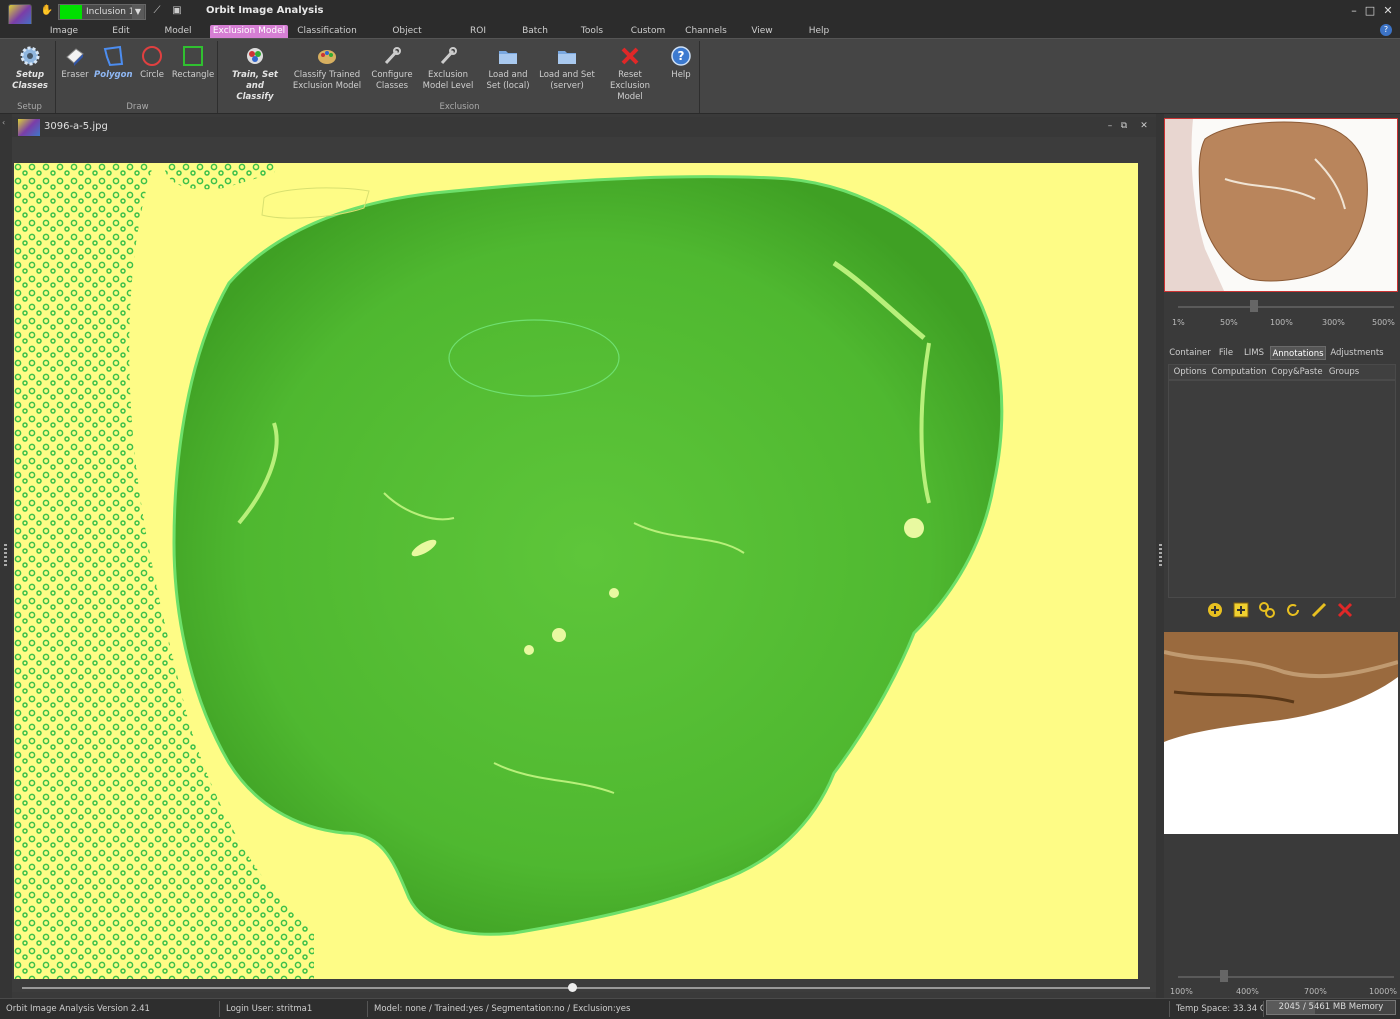  What do you see at coordinates (47, 11) in the screenshot?
I see `hand-tool-icon: ✋` at bounding box center [47, 11].